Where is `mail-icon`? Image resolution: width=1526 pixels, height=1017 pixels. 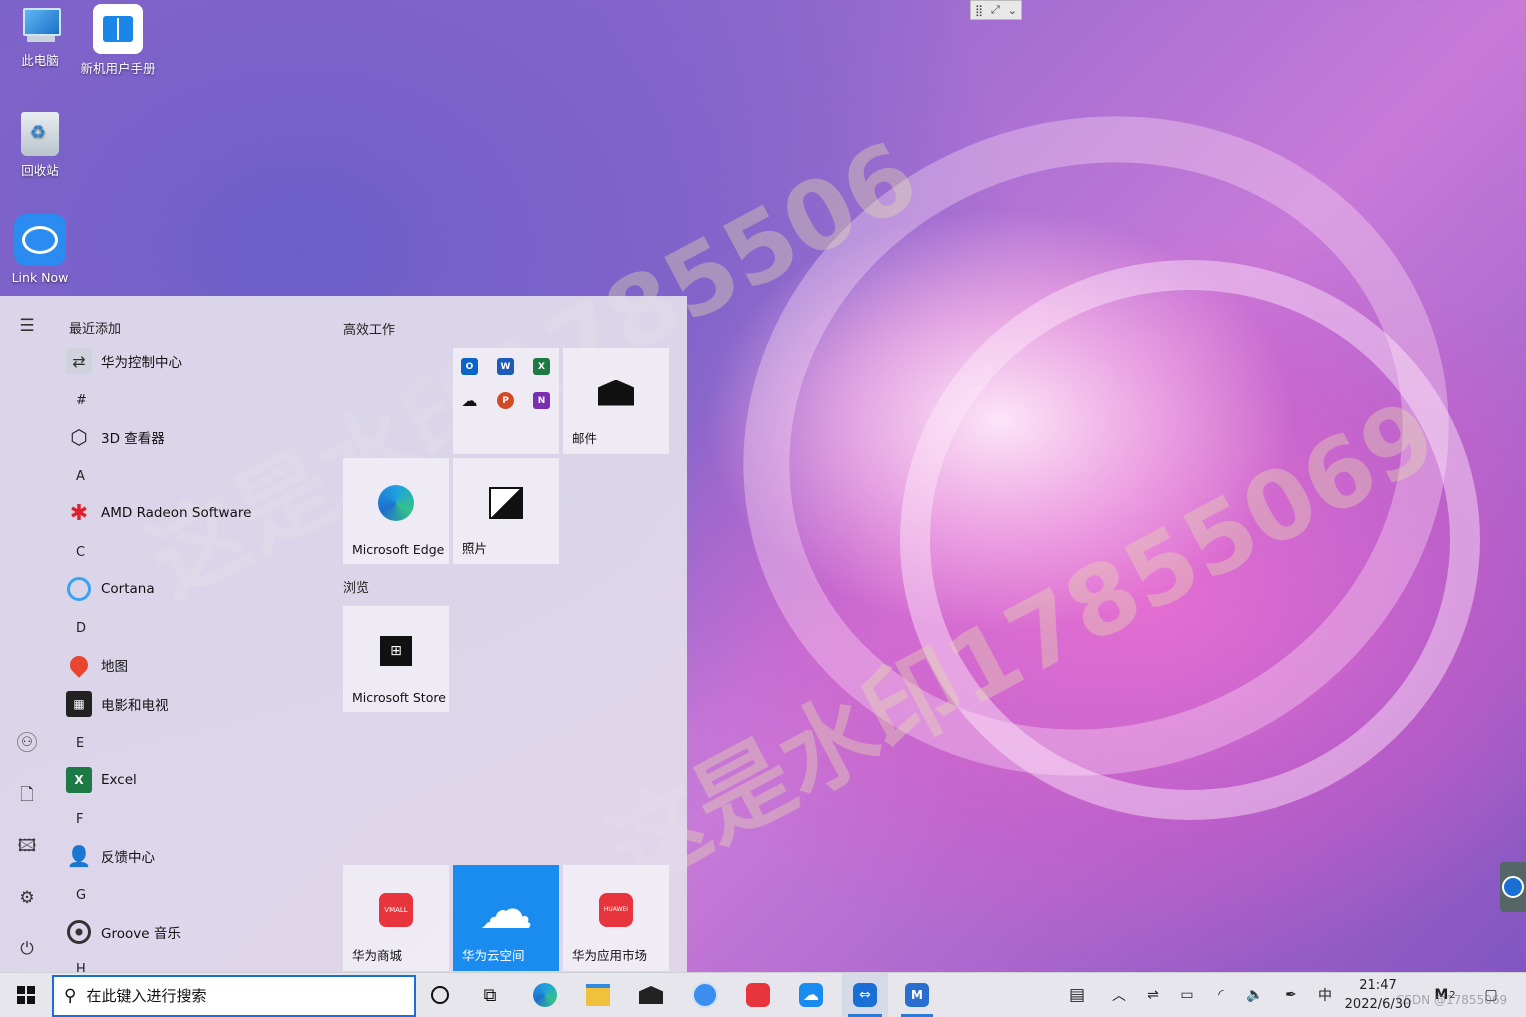 mail-icon is located at coordinates (651, 995).